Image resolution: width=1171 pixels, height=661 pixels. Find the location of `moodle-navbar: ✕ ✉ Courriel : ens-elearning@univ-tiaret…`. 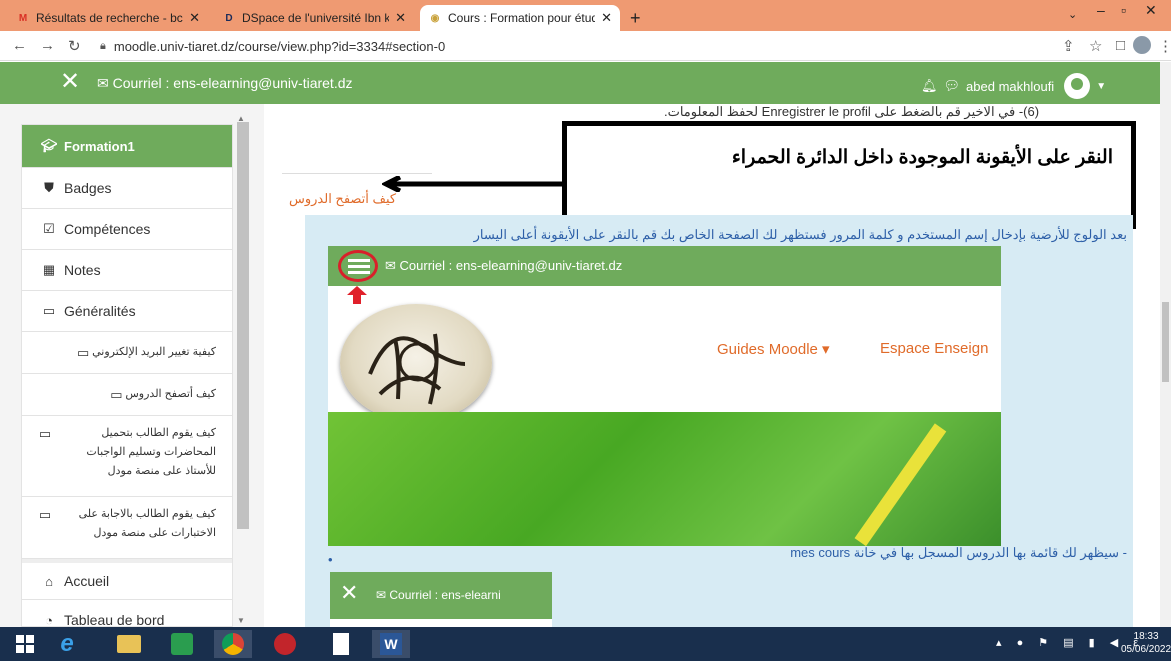

moodle-navbar: ✕ ✉ Courriel : ens-elearning@univ-tiaret… is located at coordinates (585, 83).